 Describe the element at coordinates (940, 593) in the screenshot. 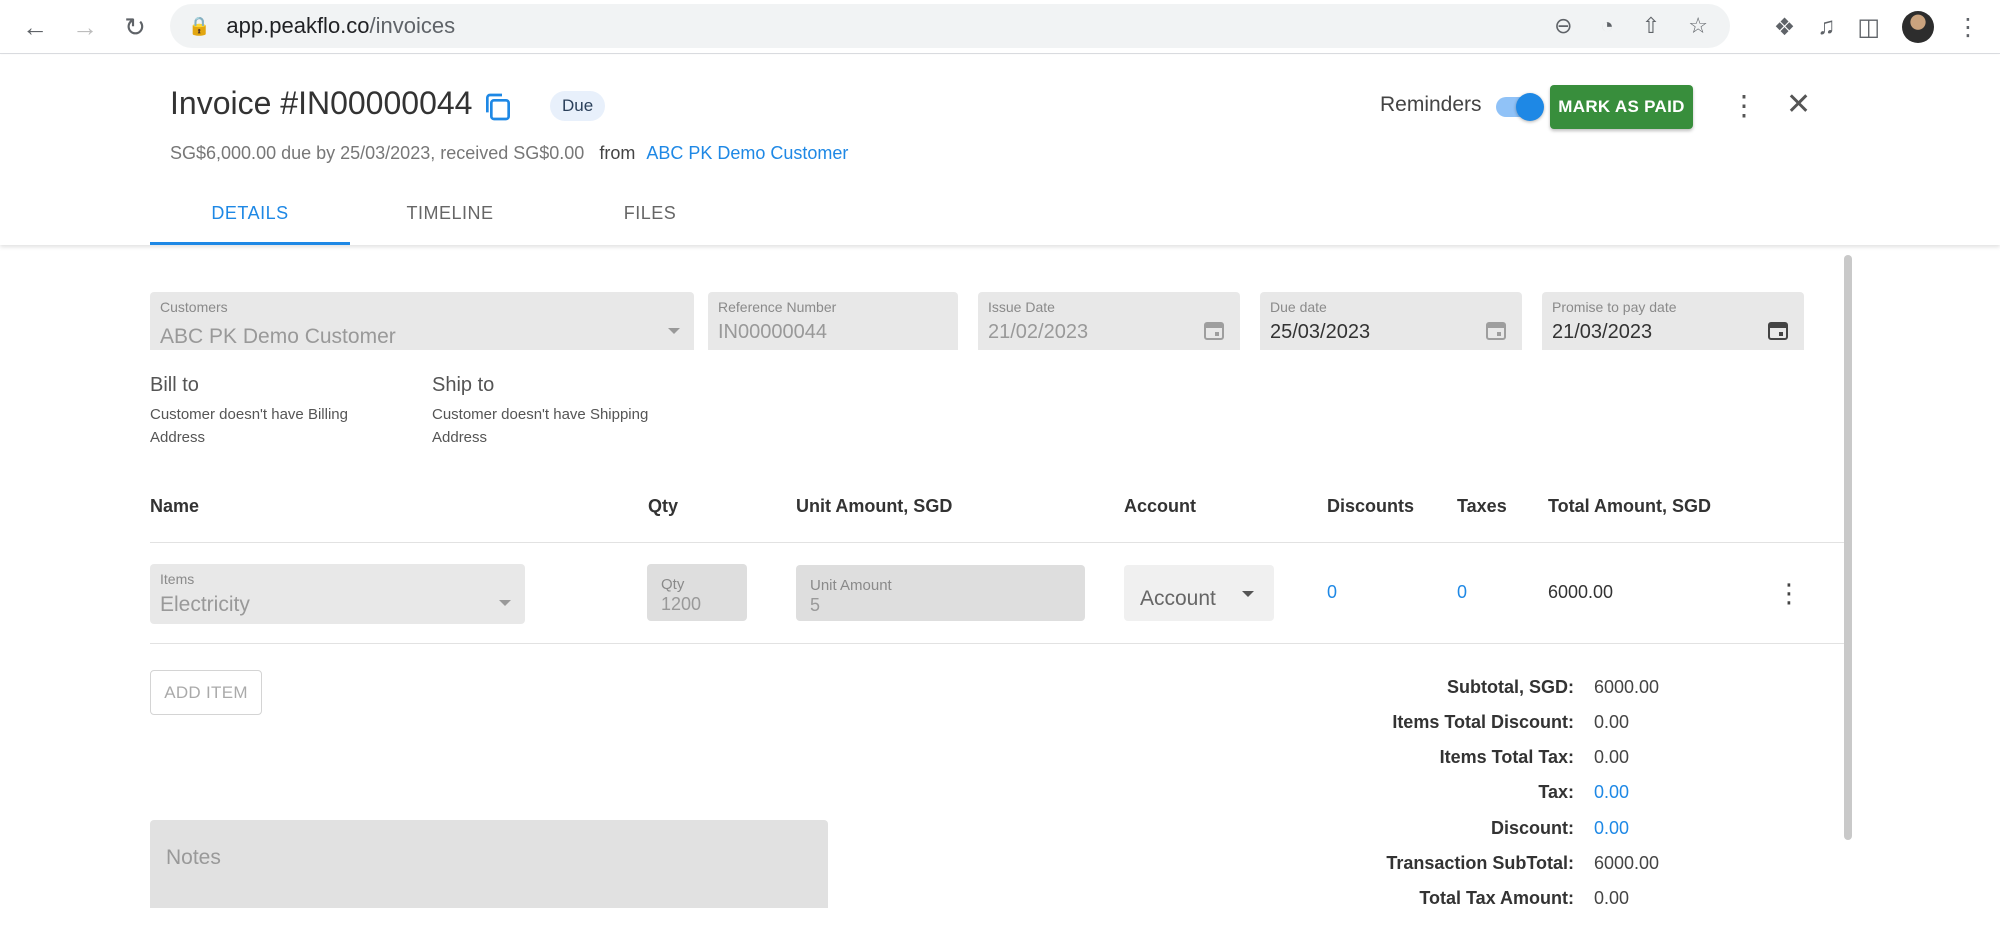

I see `unit-amount-field: Unit Amount 5` at that location.